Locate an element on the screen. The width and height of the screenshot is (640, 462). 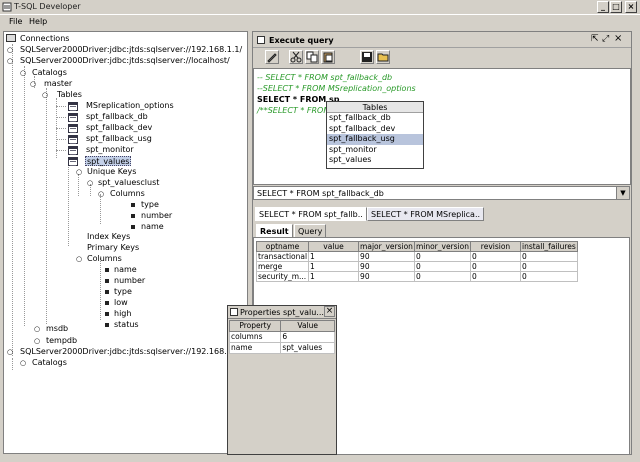
props-cell: spt_values is located at coordinates (307, 348).